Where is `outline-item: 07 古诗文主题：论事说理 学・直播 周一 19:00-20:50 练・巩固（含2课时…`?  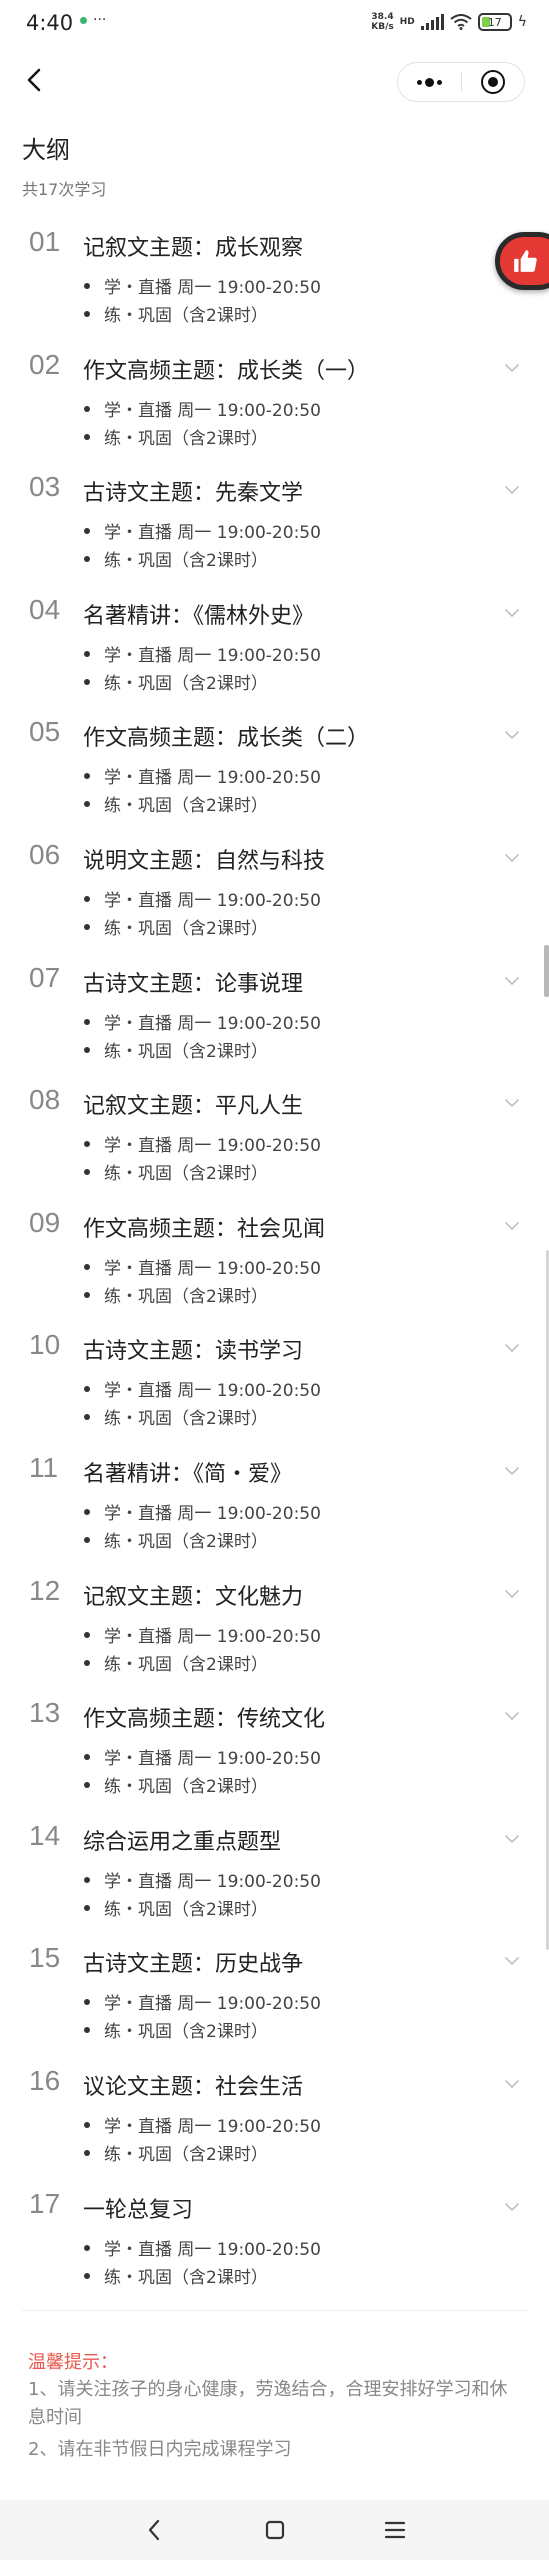
outline-item: 07 古诗文主题：论事说理 学・直播 周一 19:00-20:50 练・巩固（含2课时… is located at coordinates (274, 1019).